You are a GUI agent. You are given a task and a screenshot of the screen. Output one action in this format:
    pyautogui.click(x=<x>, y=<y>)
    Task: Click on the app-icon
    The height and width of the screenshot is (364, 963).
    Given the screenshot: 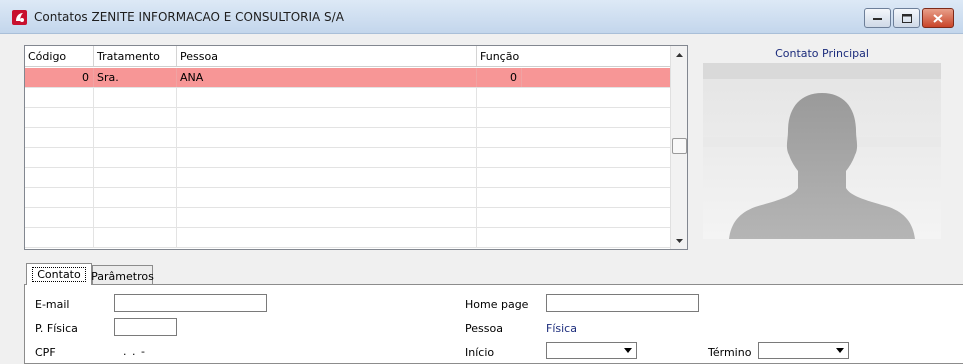 What is the action you would take?
    pyautogui.click(x=19, y=17)
    